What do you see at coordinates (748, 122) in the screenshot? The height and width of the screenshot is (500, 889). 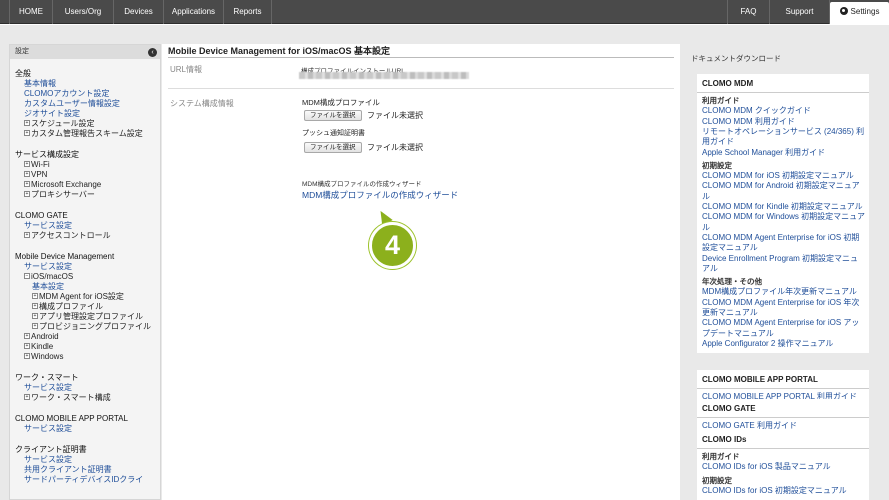 I see `document-link: CLOMO MDM 利用ガイド` at bounding box center [748, 122].